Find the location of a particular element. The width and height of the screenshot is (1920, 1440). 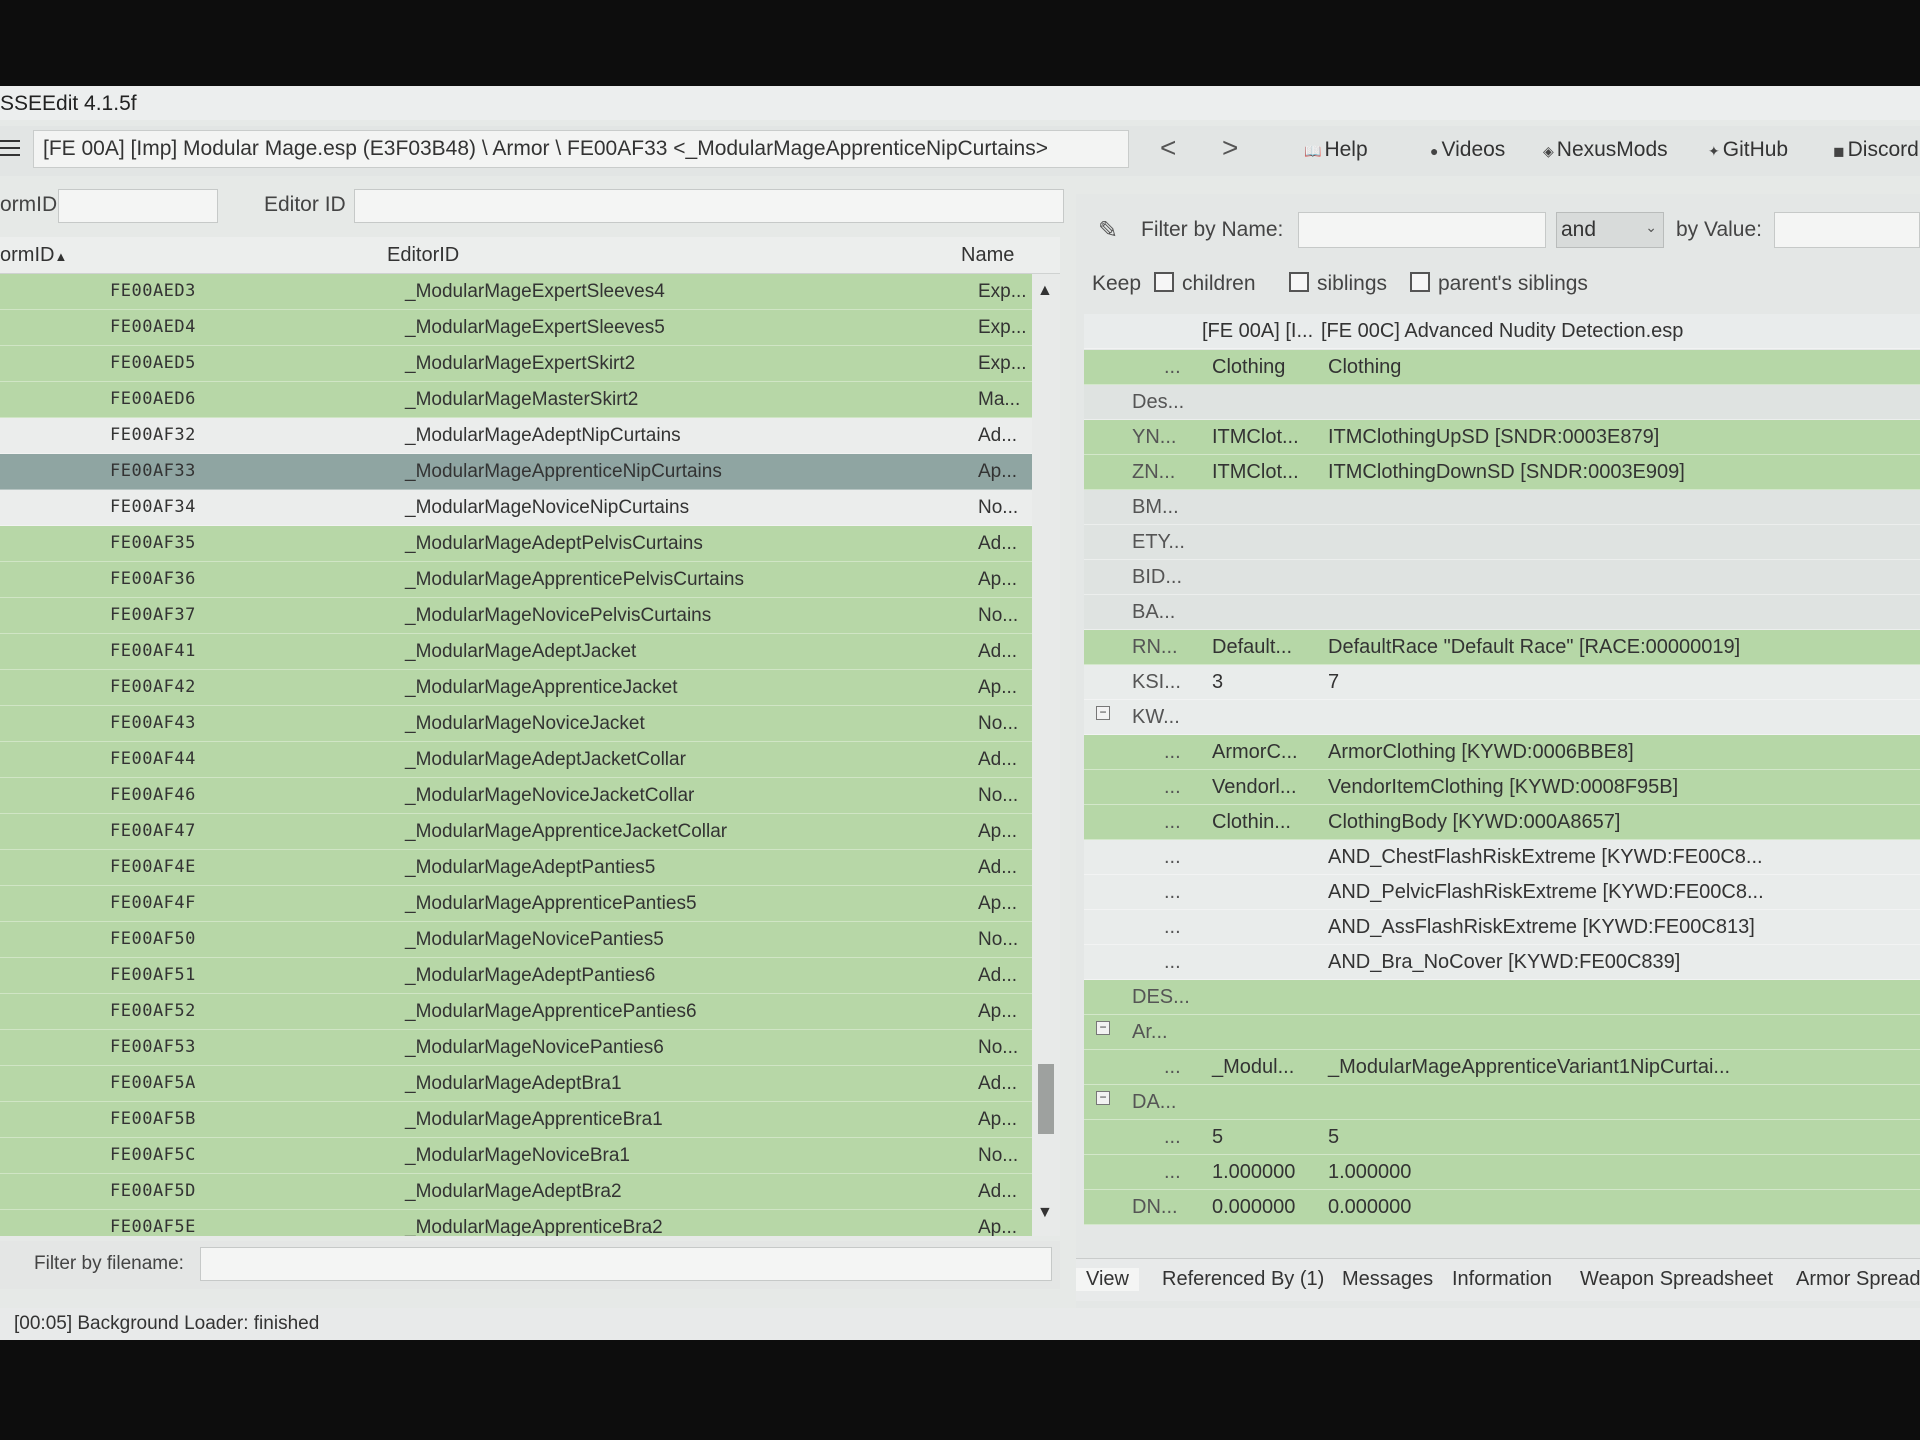

nexusmods-link: ◈ NexusMods is located at coordinates (1605, 150).